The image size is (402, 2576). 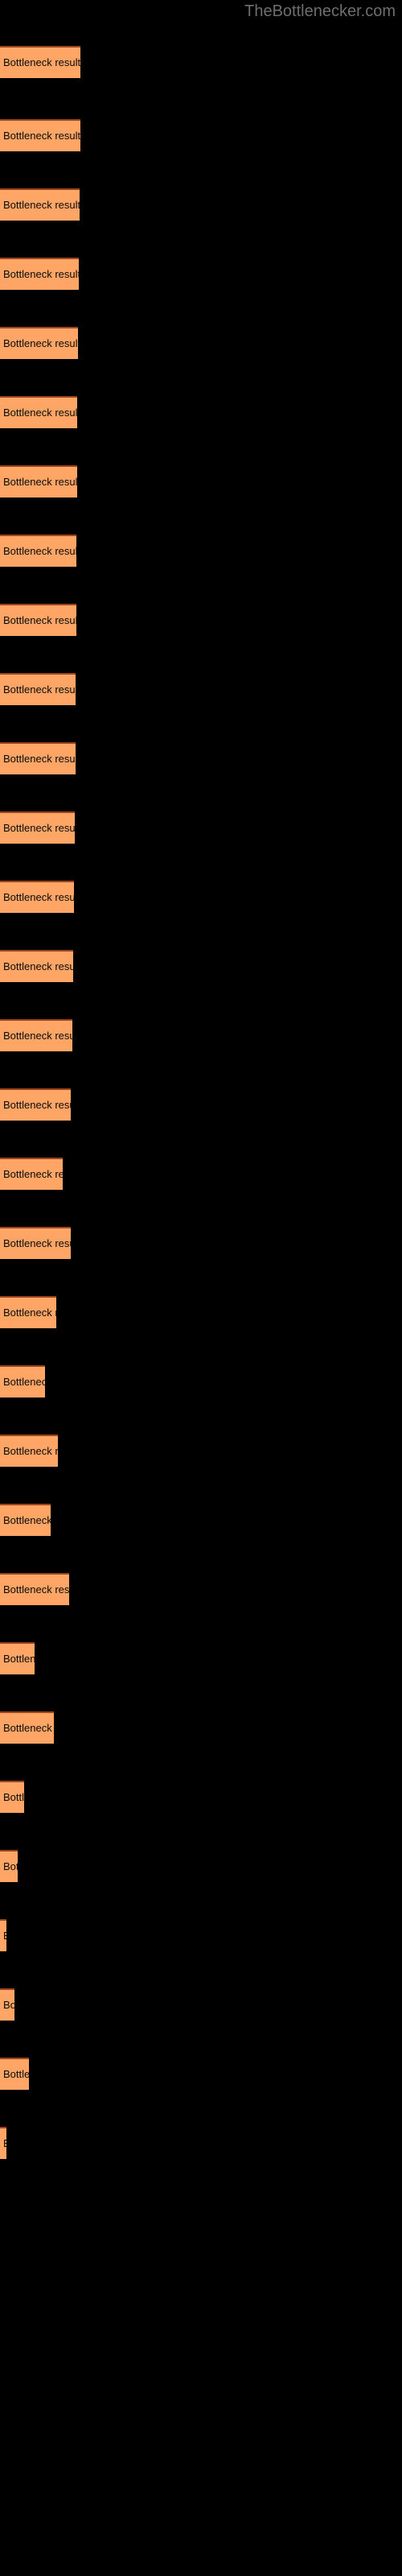 I want to click on bar-14: Bottleneck result, so click(x=36, y=966).